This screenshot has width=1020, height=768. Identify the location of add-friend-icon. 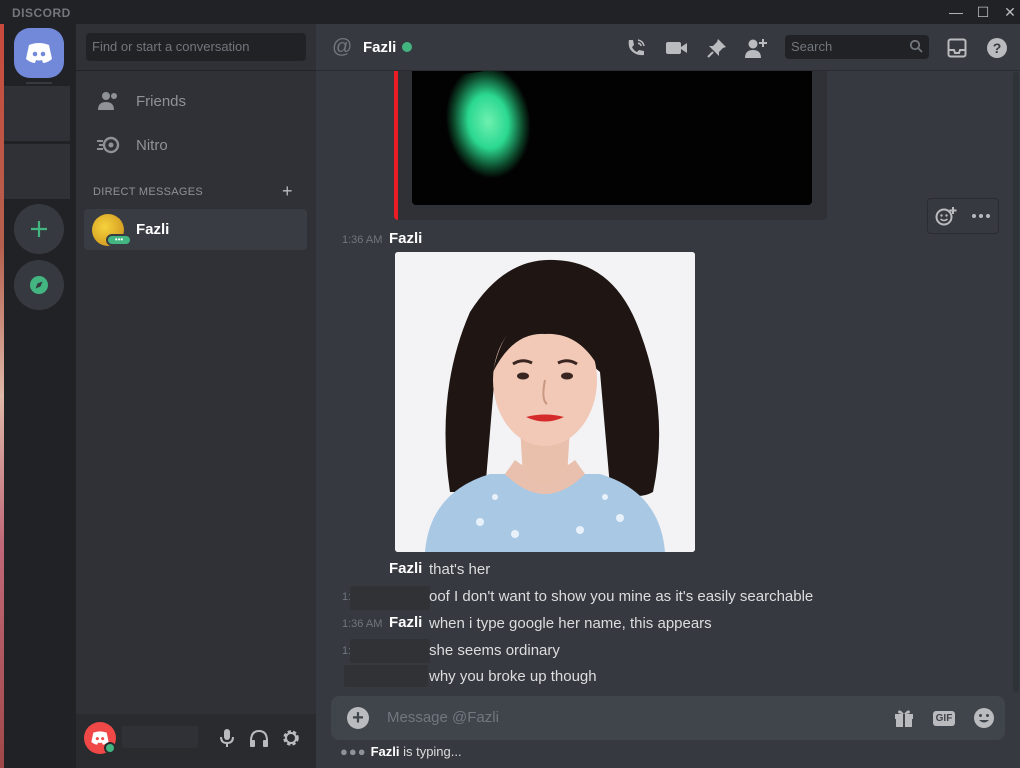
(756, 48).